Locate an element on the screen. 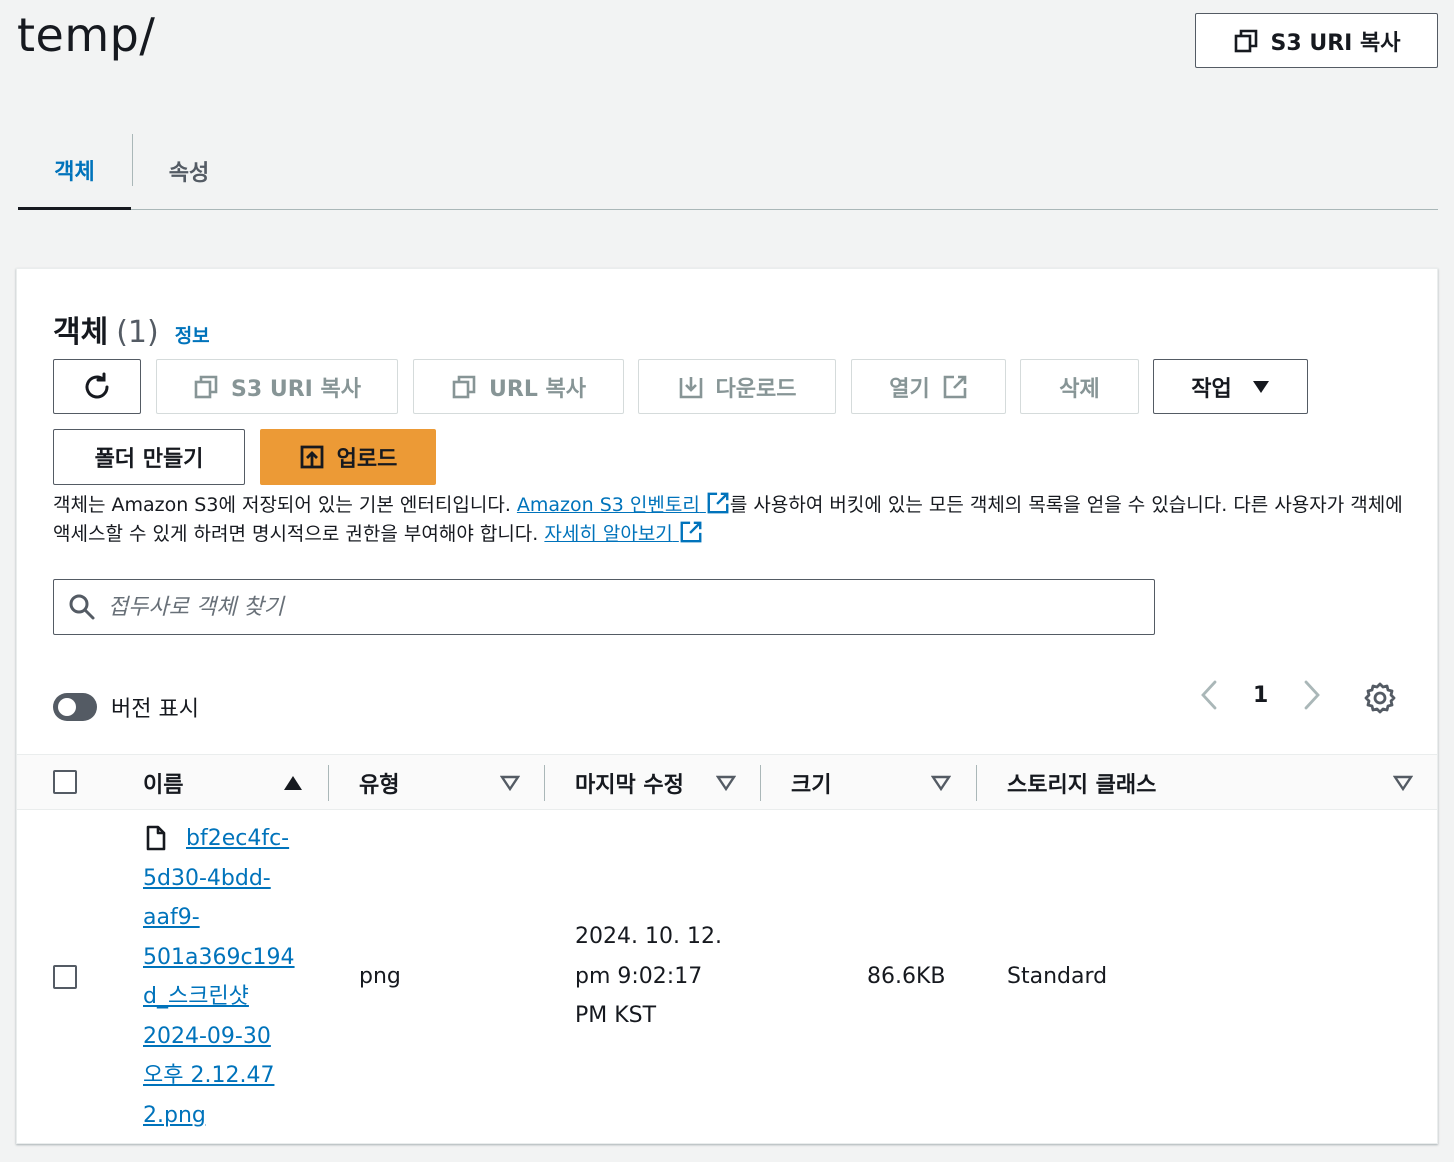 Image resolution: width=1454 pixels, height=1162 pixels. learn-more-link: 자세히 알아보기 is located at coordinates (611, 534).